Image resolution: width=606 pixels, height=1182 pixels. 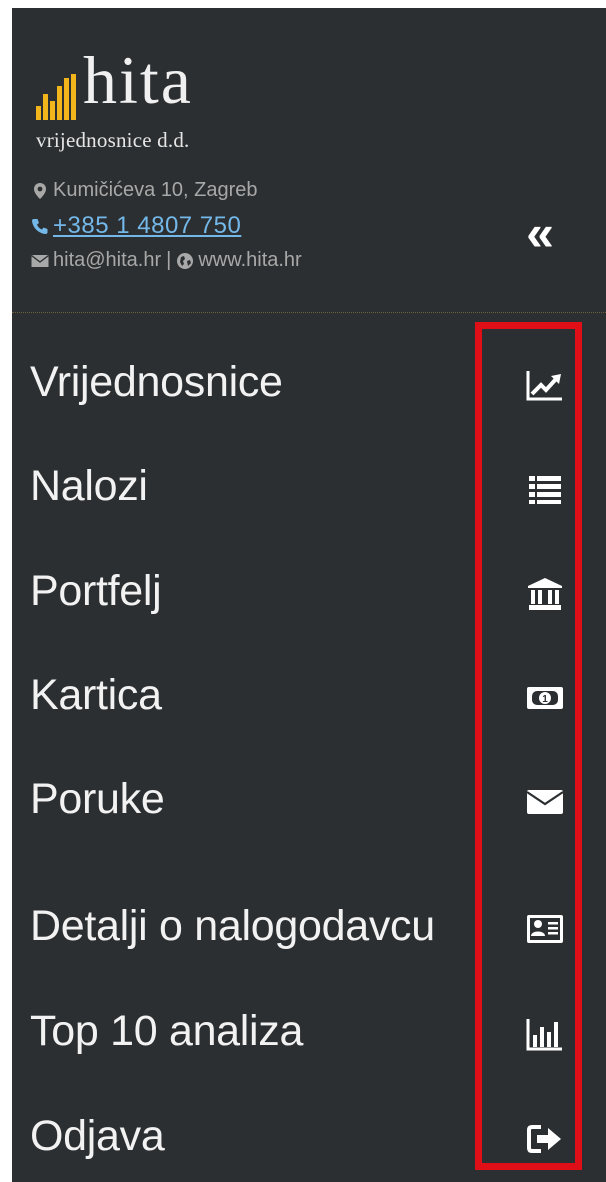 I want to click on menu-item-label: Poruke, so click(x=97, y=799).